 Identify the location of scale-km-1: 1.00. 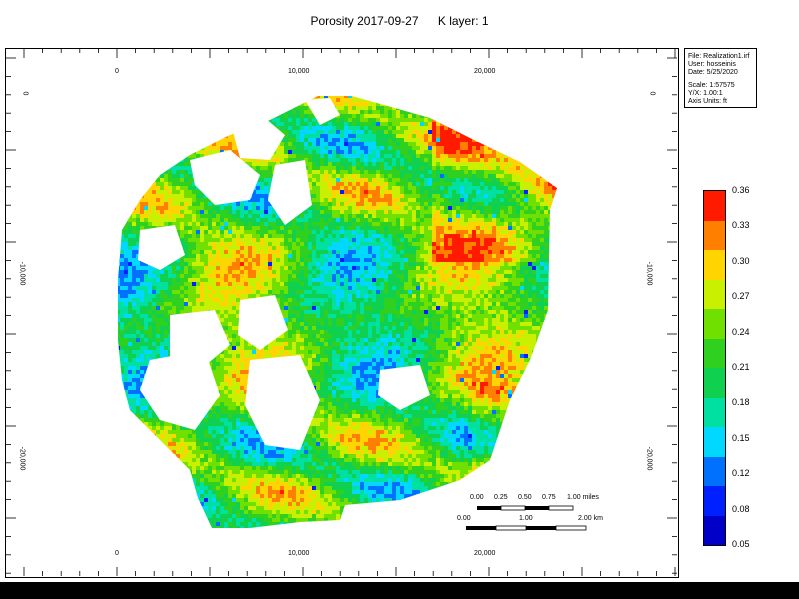
(526, 518).